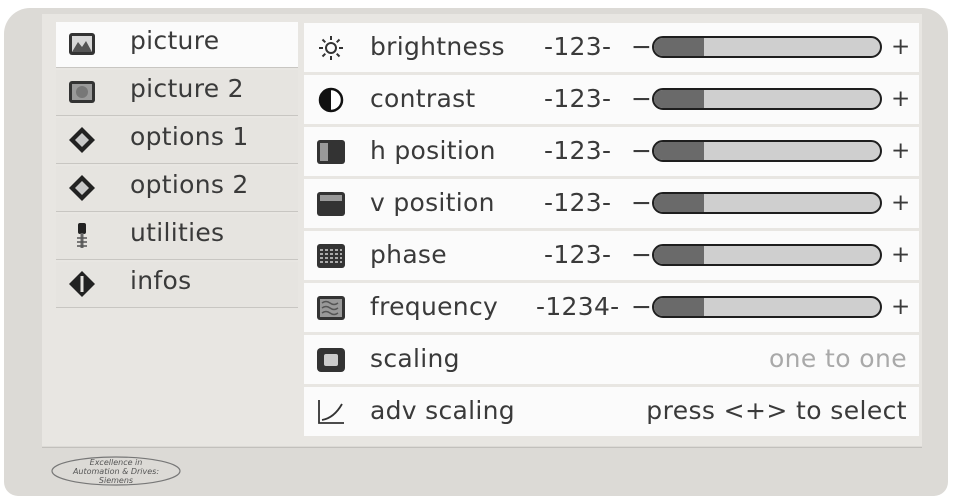 Image resolution: width=954 pixels, height=499 pixels. Describe the element at coordinates (437, 46) in the screenshot. I see `setting-label: brightness` at that location.